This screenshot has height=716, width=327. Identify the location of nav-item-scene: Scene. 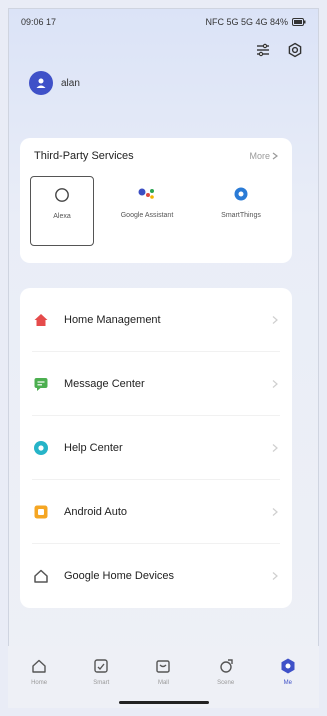
(226, 671).